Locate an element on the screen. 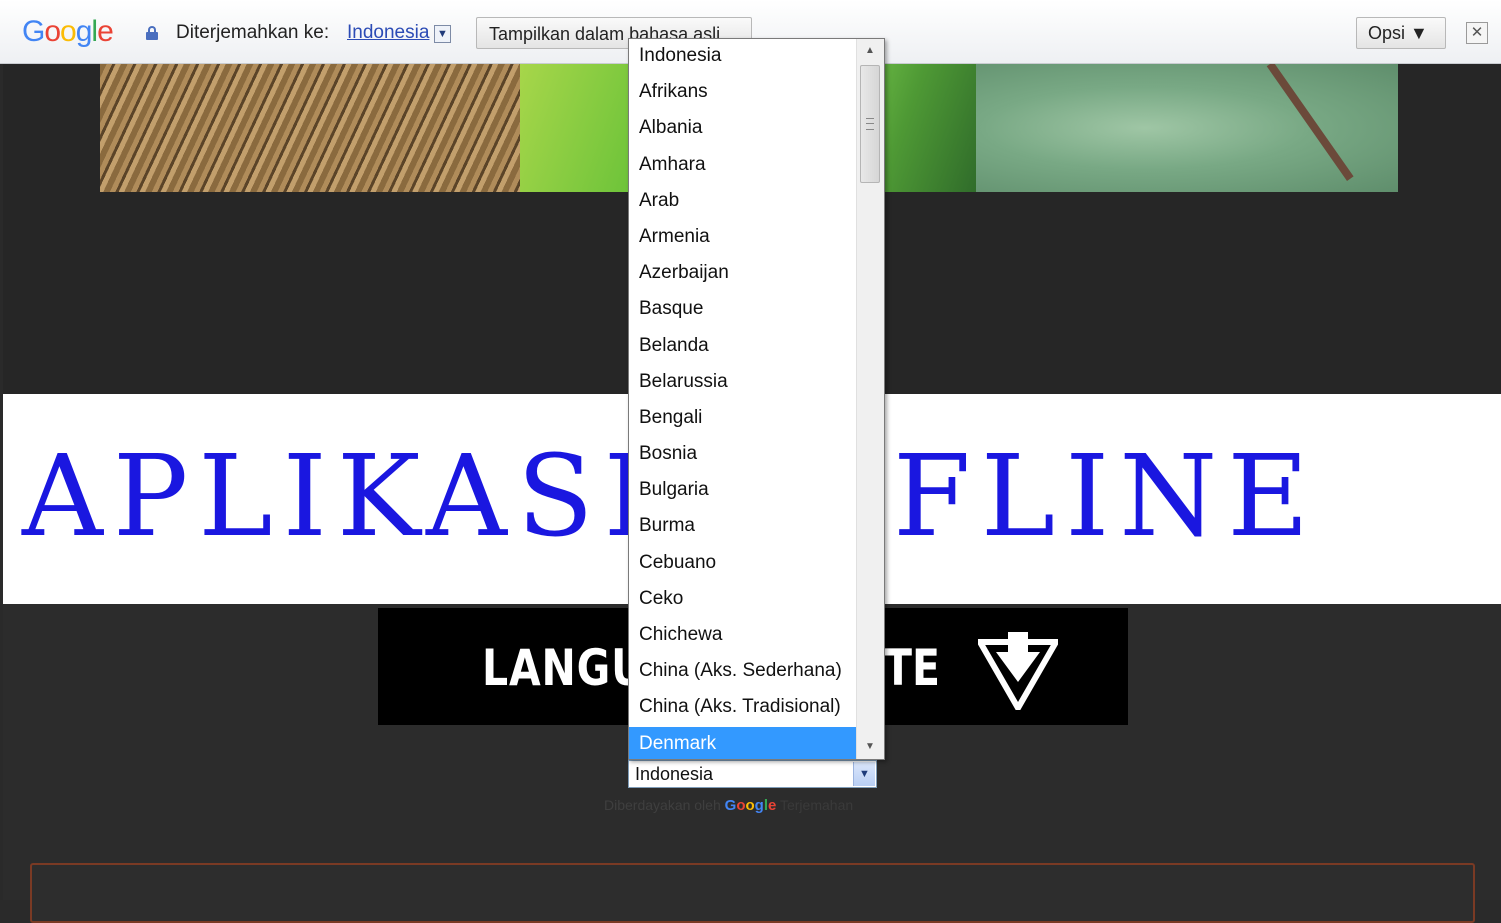  language-option: Azerbaijan is located at coordinates (743, 274).